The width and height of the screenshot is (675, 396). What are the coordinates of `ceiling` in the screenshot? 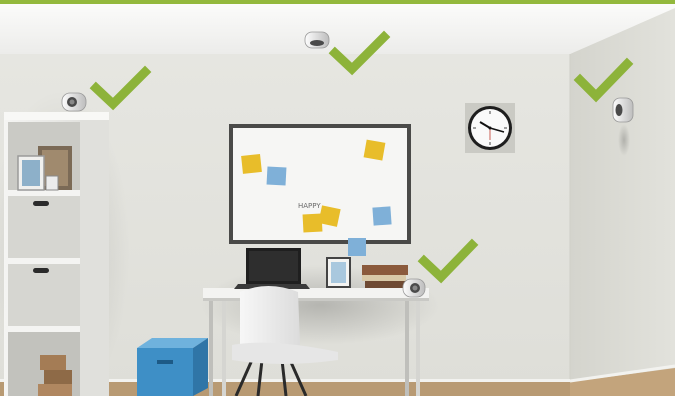 It's located at (337, 29).